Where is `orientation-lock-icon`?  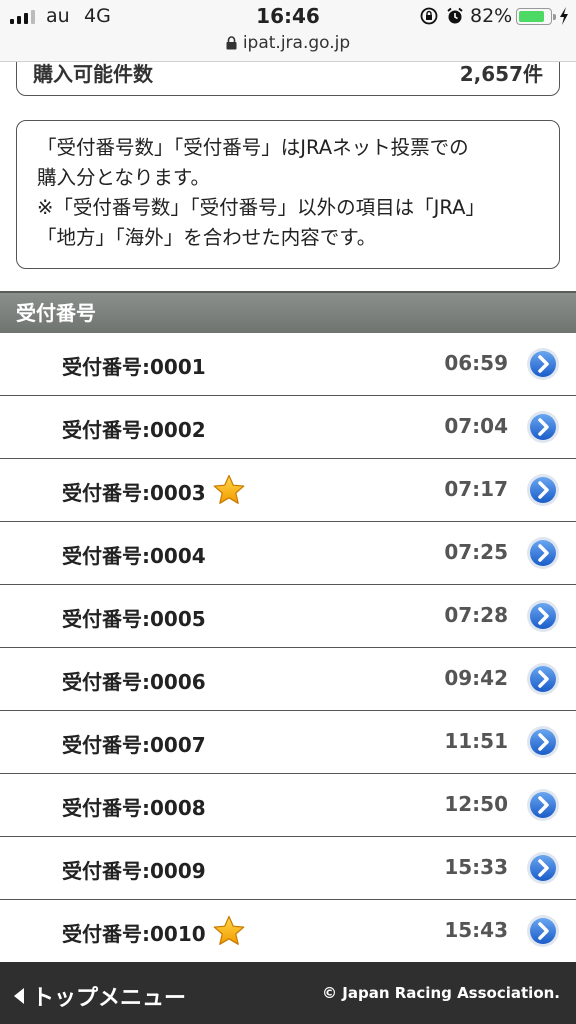 orientation-lock-icon is located at coordinates (429, 16).